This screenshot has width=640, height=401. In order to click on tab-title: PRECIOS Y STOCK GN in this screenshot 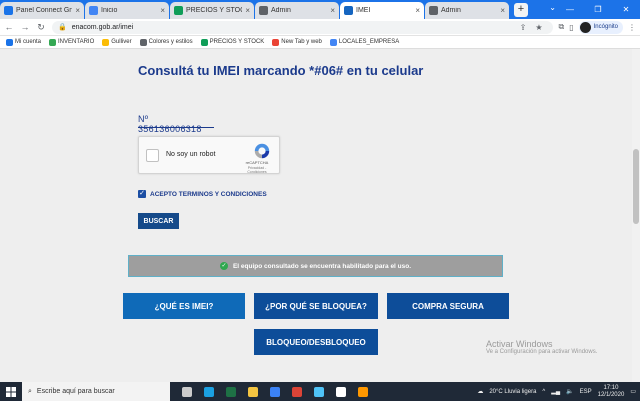, I will do `click(214, 10)`.